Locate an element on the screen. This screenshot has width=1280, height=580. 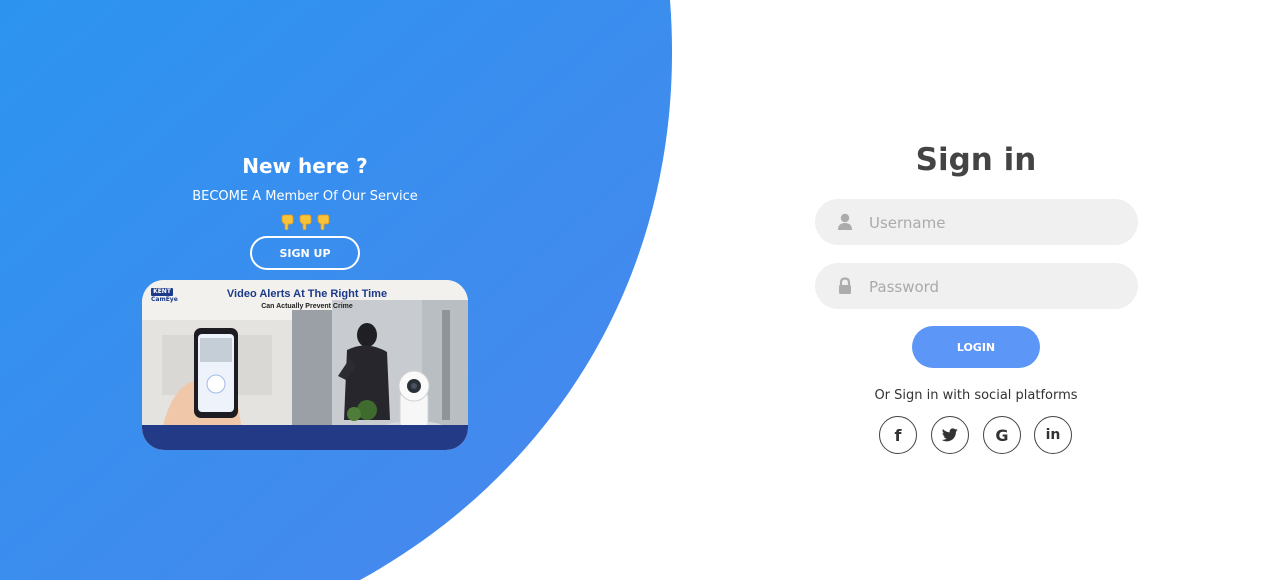
facebook-icon: f is located at coordinates (898, 435).